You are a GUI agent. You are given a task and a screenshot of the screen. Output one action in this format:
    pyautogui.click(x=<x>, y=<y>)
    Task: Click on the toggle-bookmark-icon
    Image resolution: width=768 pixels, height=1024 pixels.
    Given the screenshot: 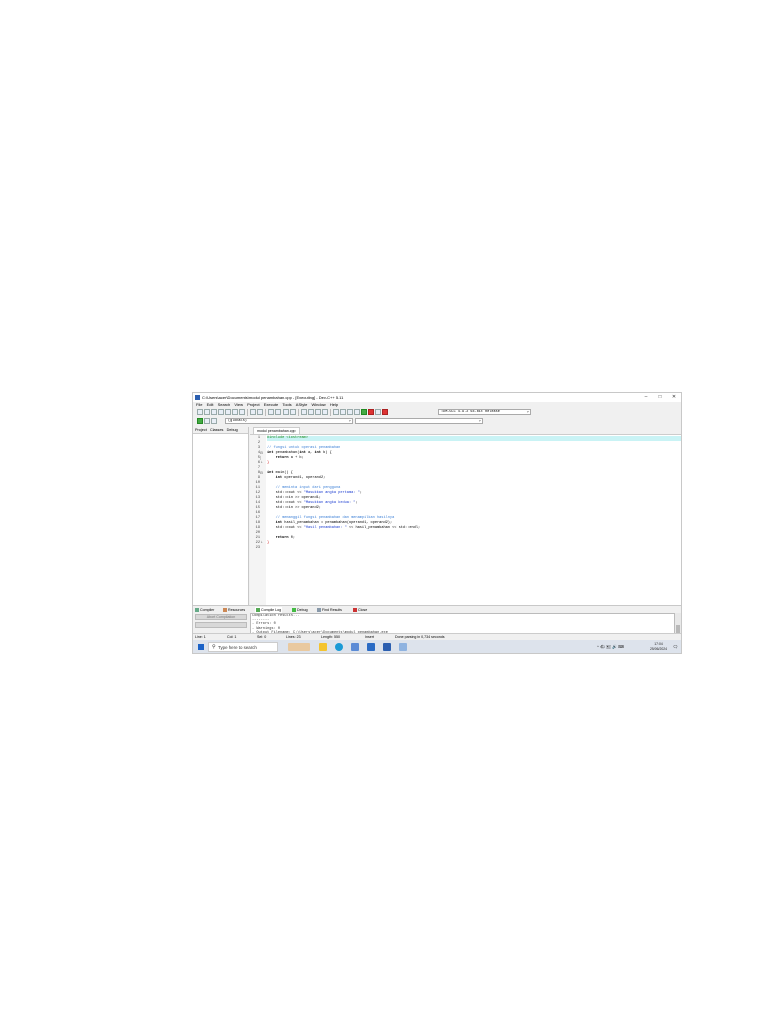 What is the action you would take?
    pyautogui.click(x=318, y=412)
    